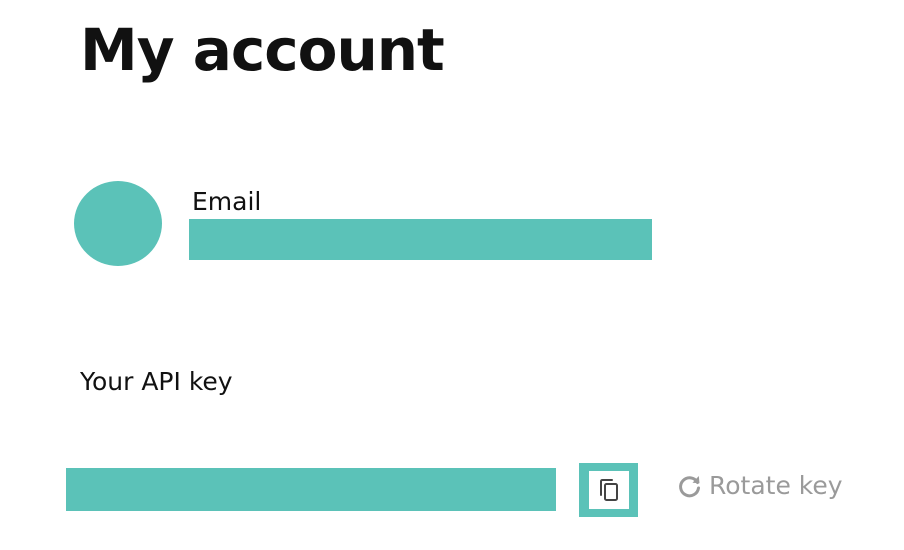  What do you see at coordinates (118, 223) in the screenshot?
I see `avatar` at bounding box center [118, 223].